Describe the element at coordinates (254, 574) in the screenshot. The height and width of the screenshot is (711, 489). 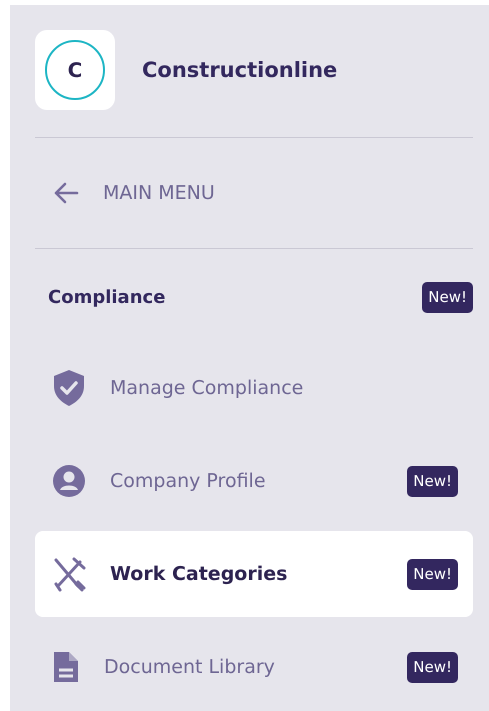
I see `menu-item: Work Categories New!` at that location.